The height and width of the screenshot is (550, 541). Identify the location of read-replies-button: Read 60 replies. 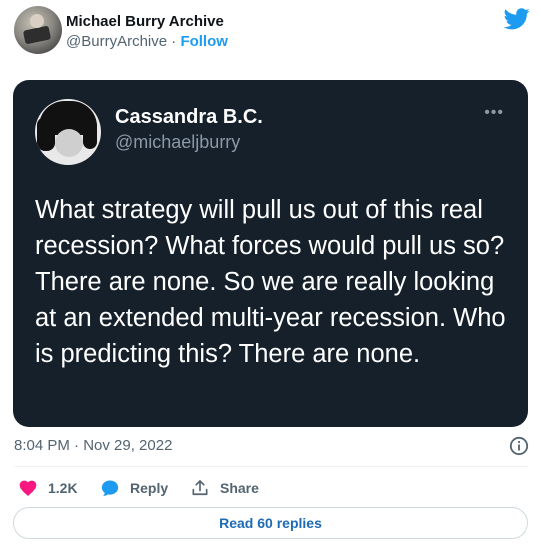
(270, 523).